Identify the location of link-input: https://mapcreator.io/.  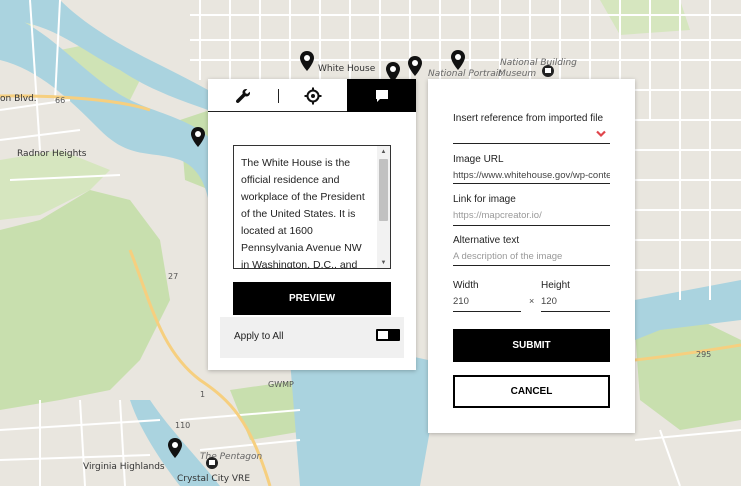
(531, 215).